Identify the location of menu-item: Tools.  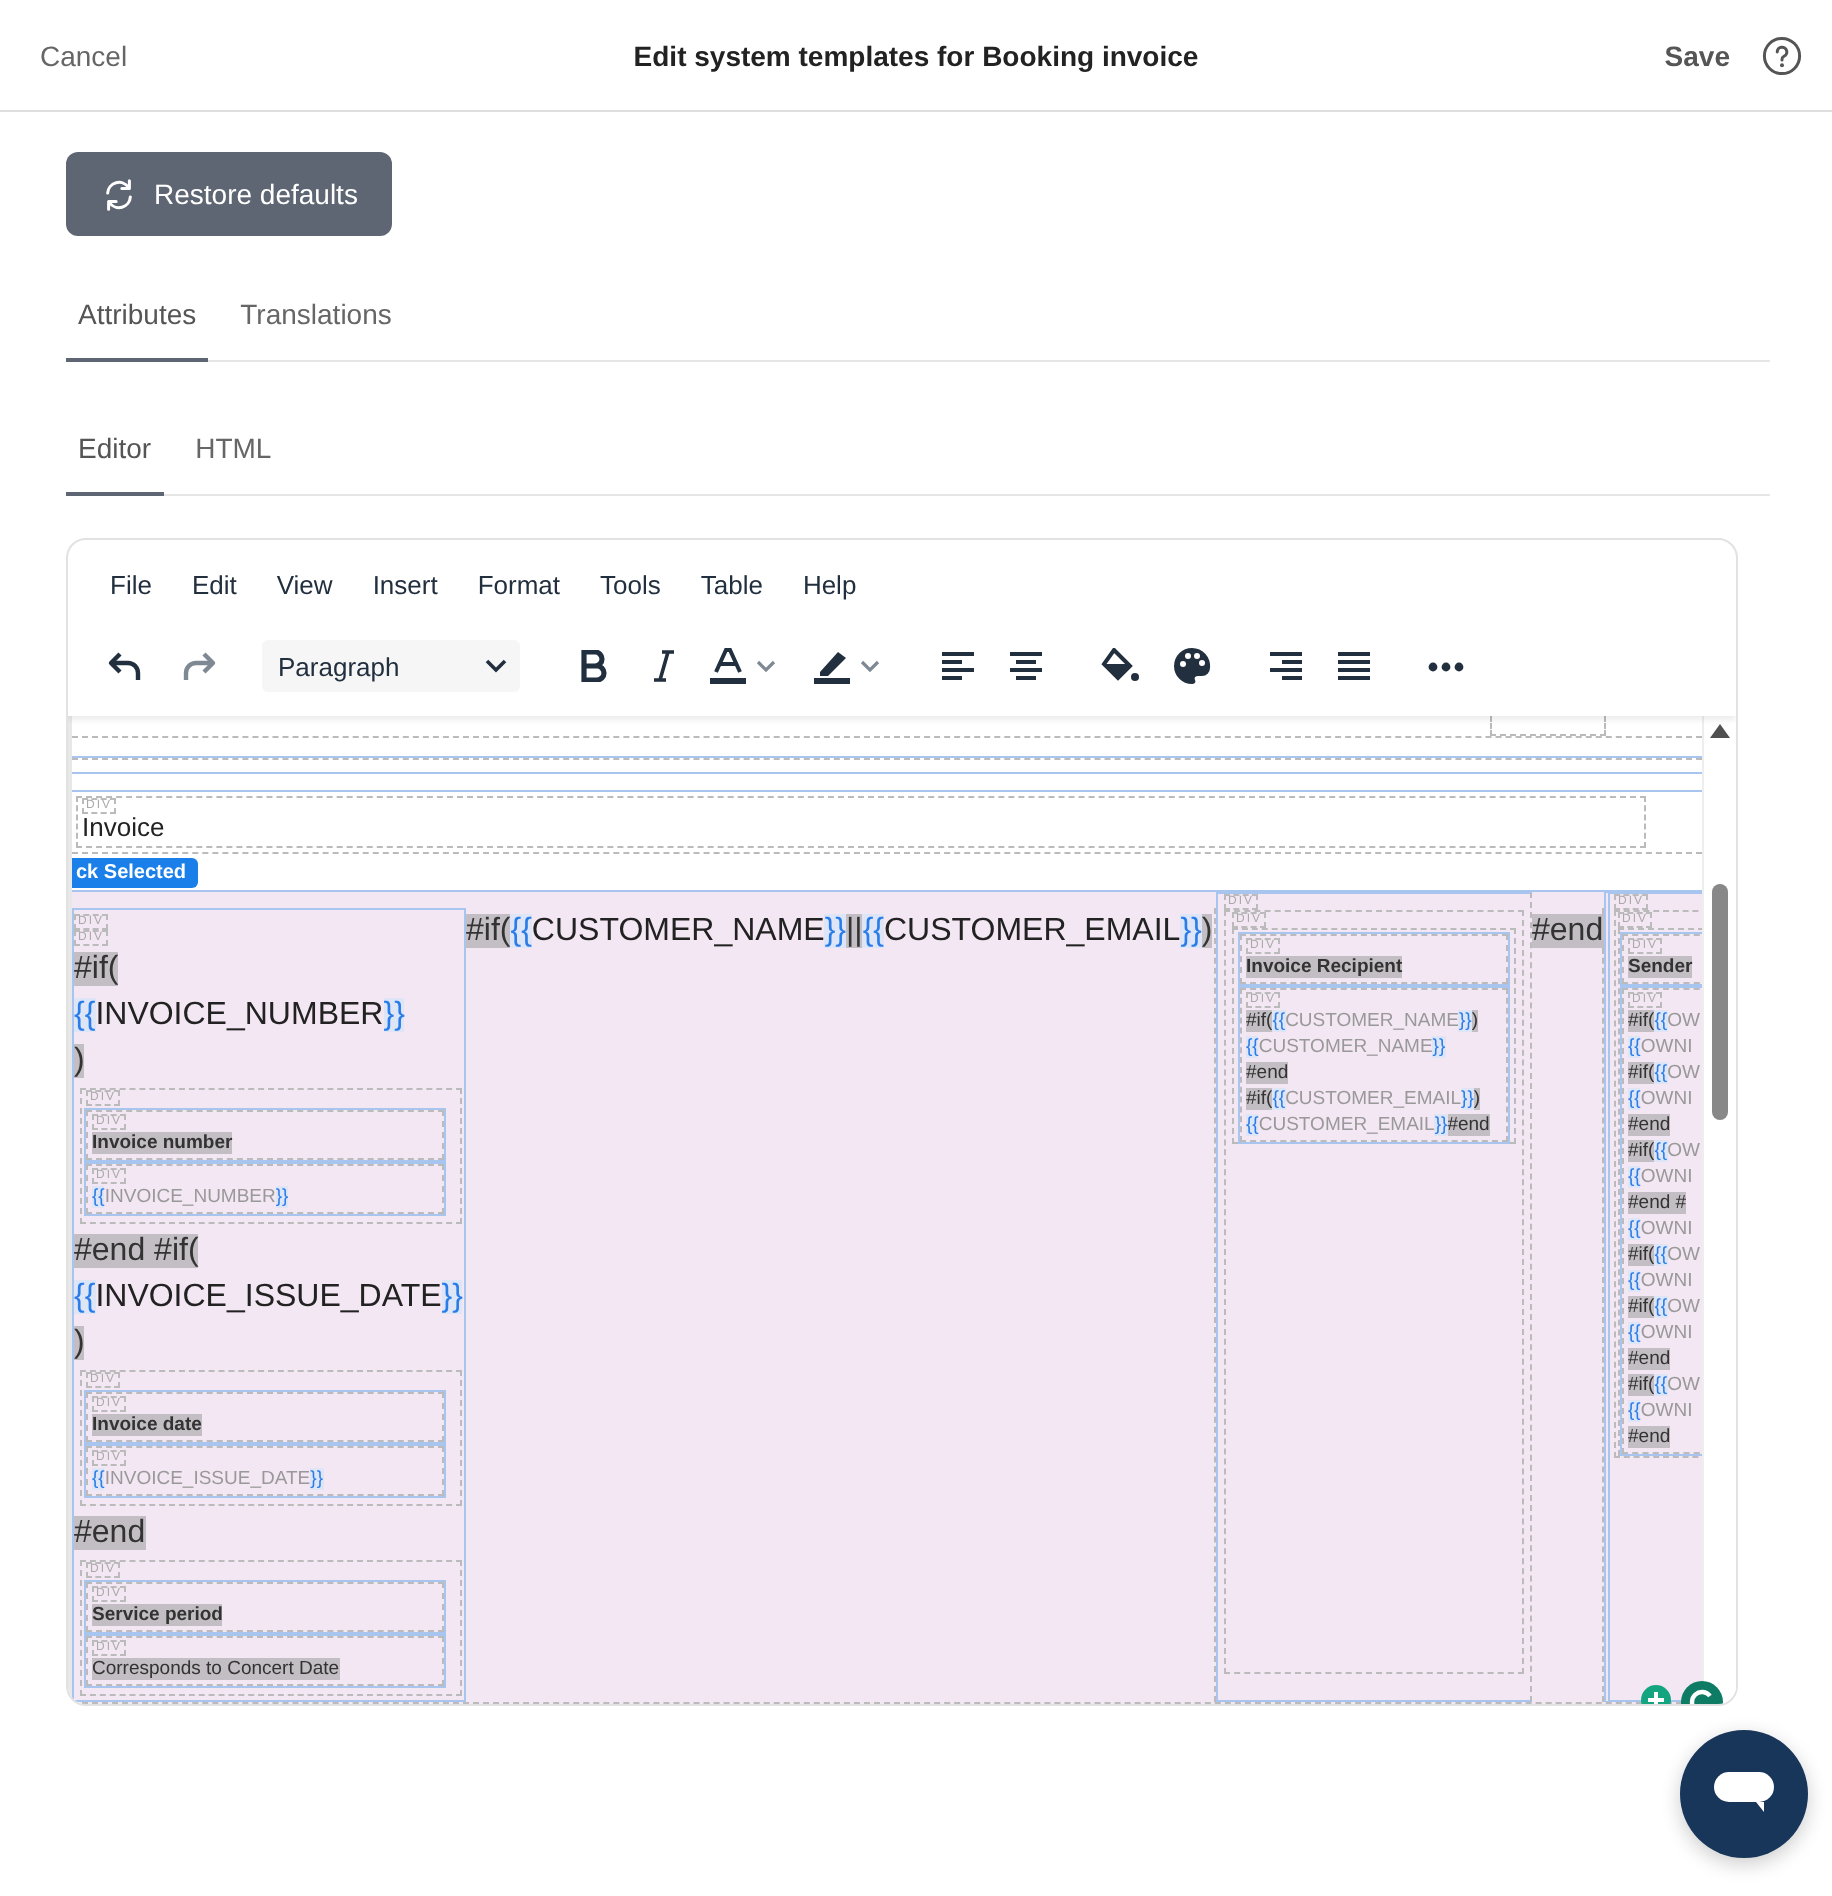
(630, 593).